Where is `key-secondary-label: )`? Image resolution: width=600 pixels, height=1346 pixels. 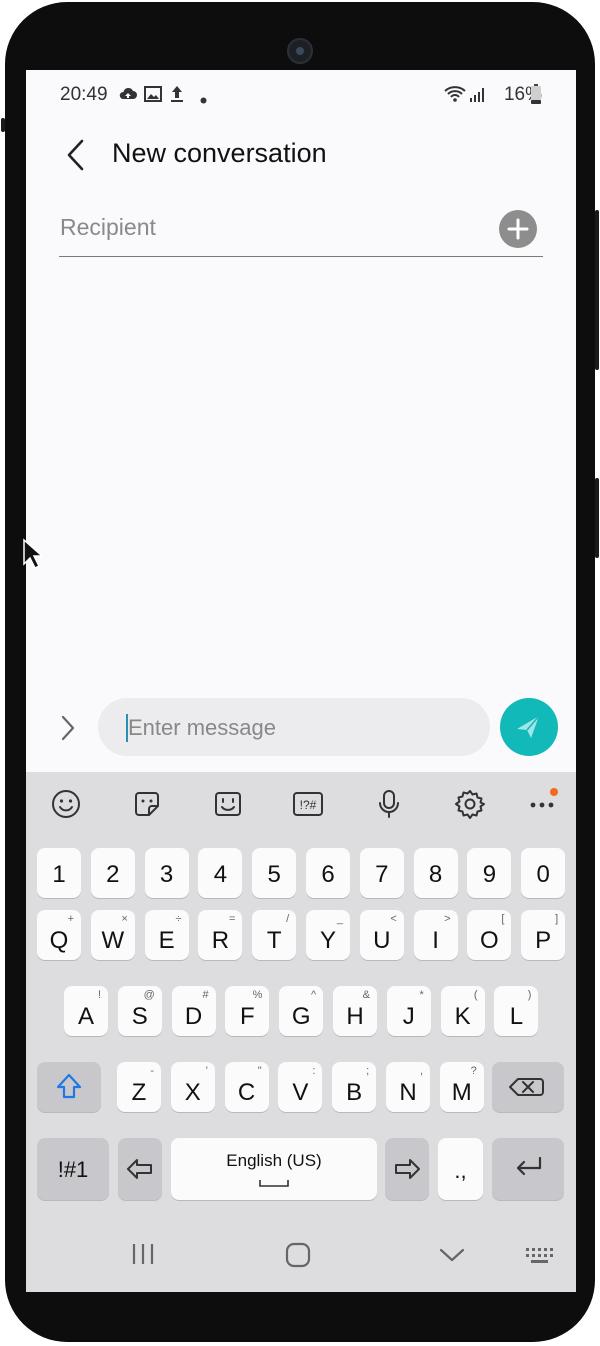
key-secondary-label: ) is located at coordinates (529, 995).